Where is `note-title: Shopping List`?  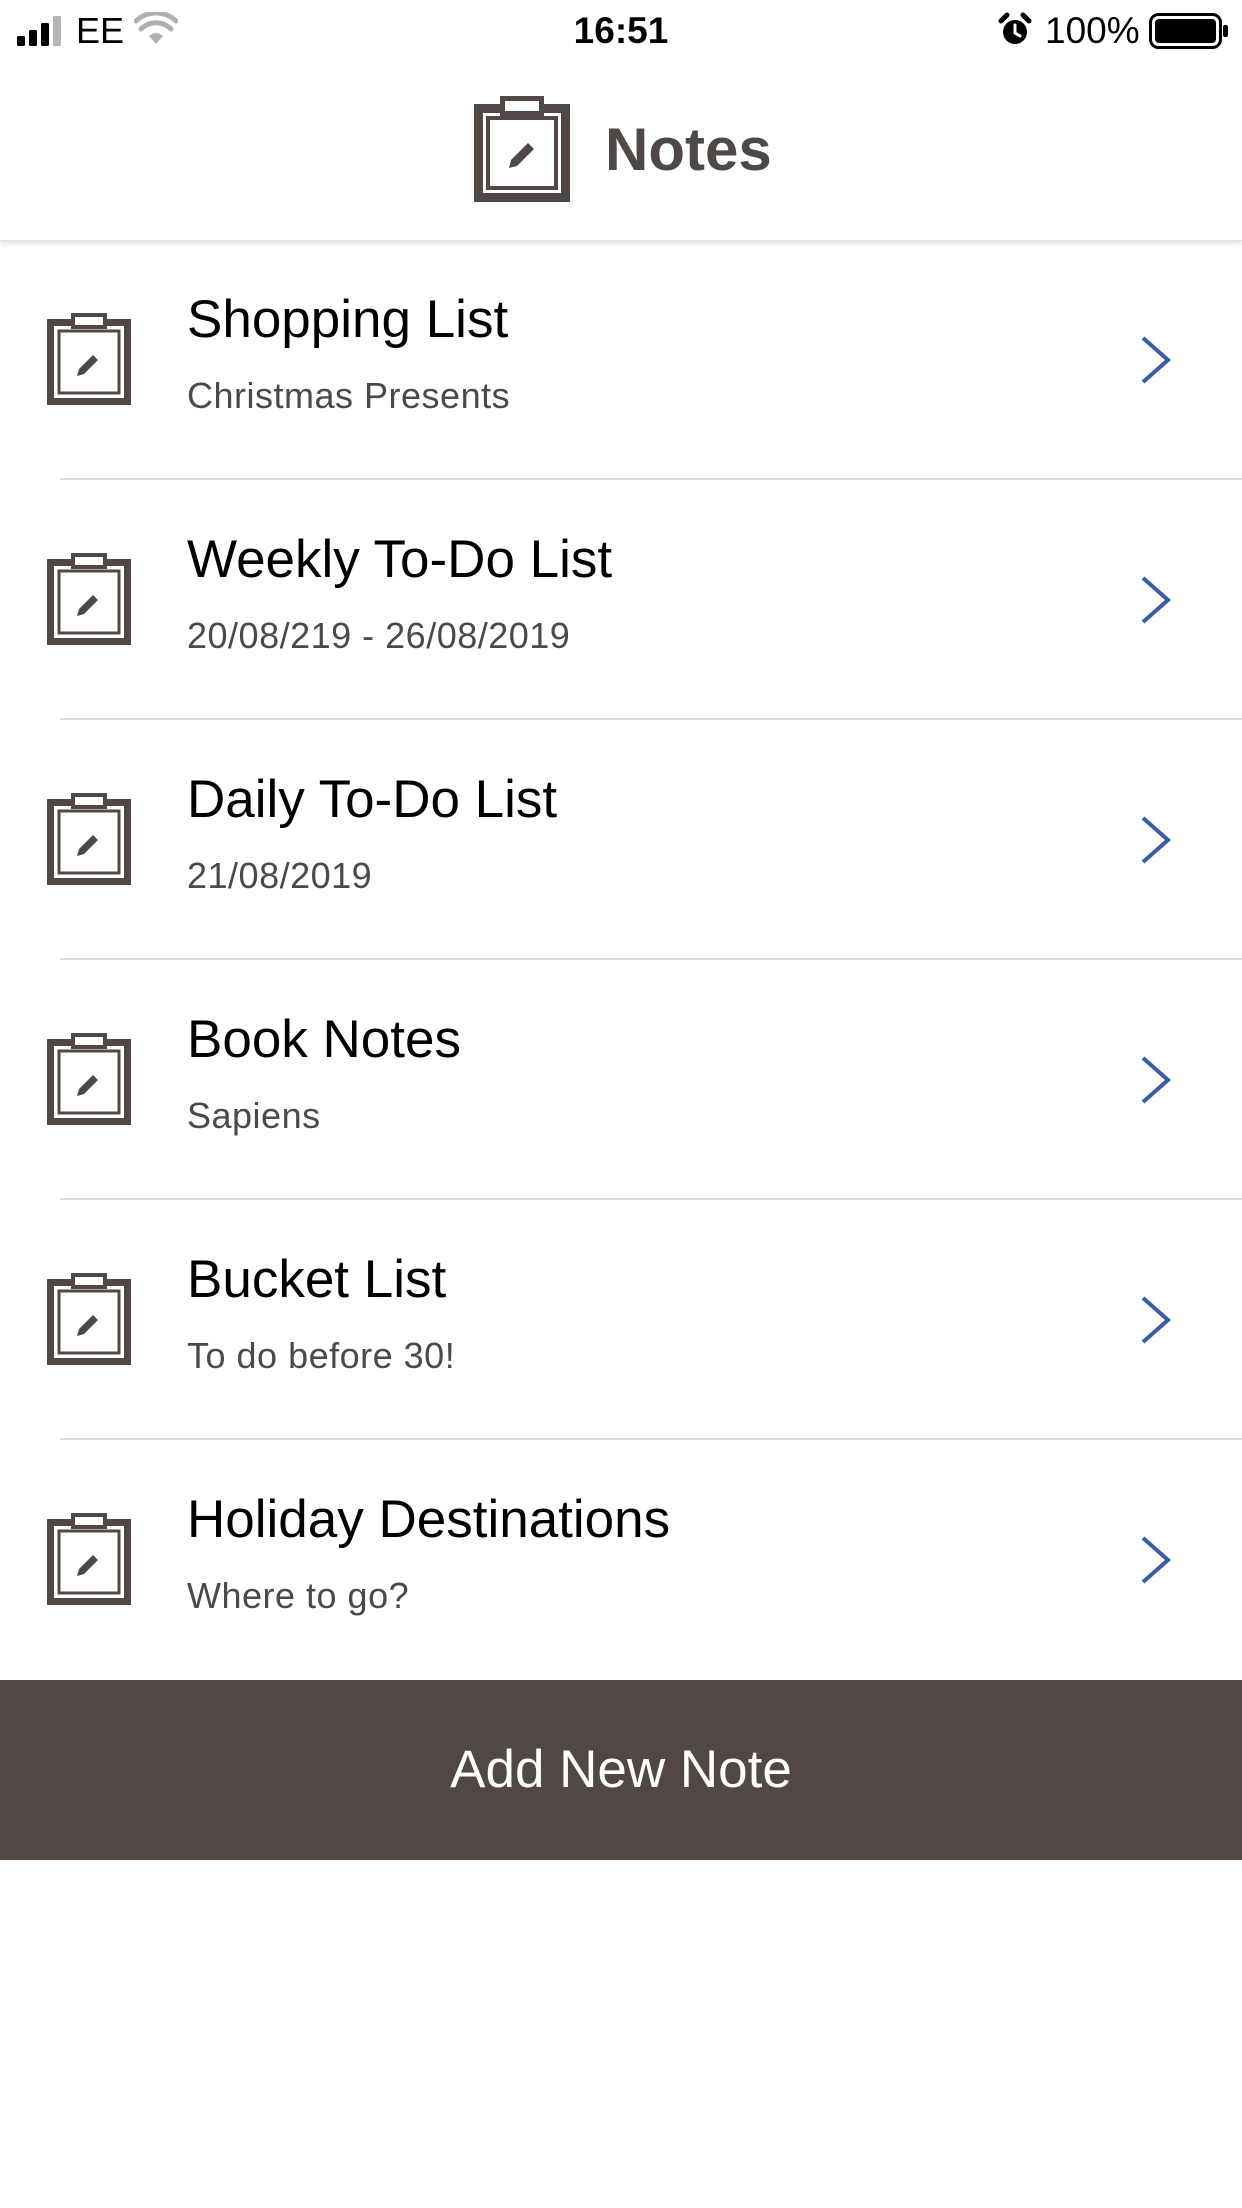 note-title: Shopping List is located at coordinates (348, 319).